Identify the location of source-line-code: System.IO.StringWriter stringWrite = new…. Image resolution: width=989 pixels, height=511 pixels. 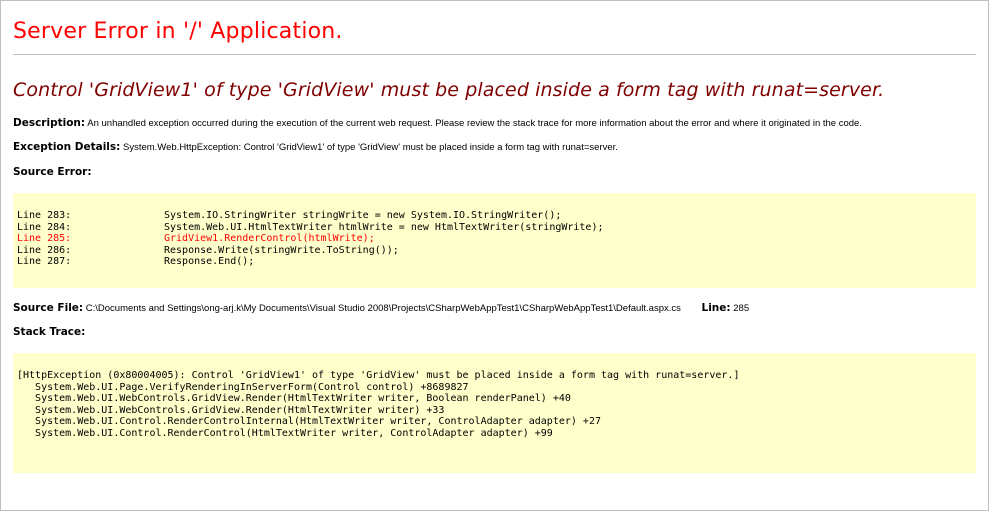
(363, 215).